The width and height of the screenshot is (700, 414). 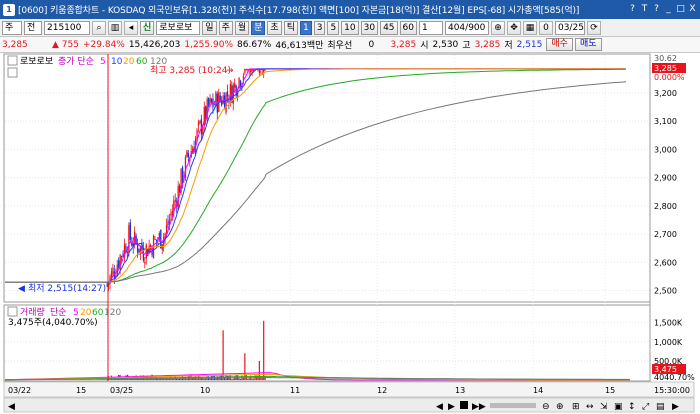 What do you see at coordinates (538, 390) in the screenshot?
I see `x-axis-label: 14` at bounding box center [538, 390].